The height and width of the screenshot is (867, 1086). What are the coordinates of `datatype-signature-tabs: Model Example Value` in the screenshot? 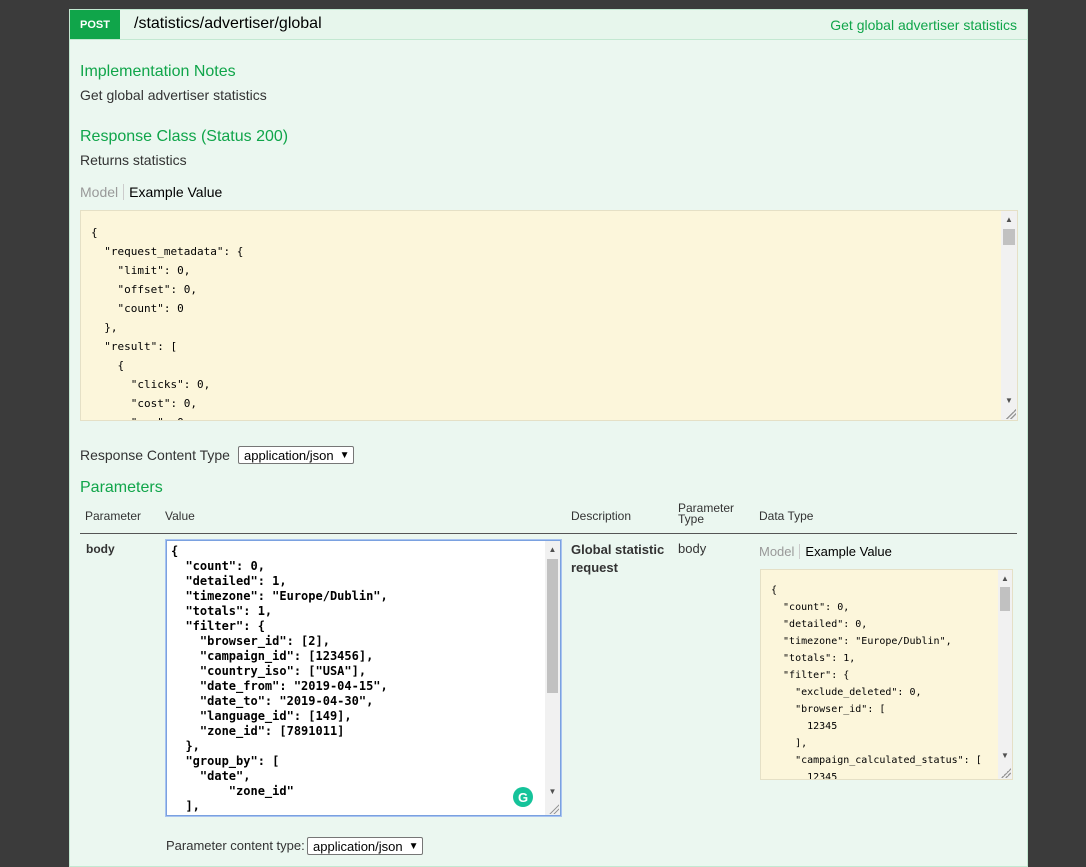 It's located at (825, 551).